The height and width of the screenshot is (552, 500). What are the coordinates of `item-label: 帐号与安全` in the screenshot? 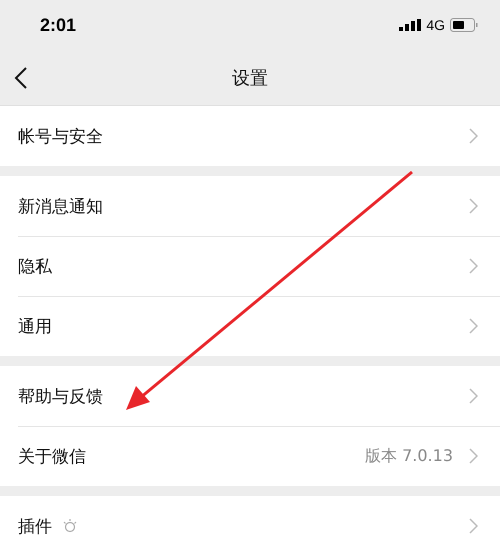 It's located at (60, 137).